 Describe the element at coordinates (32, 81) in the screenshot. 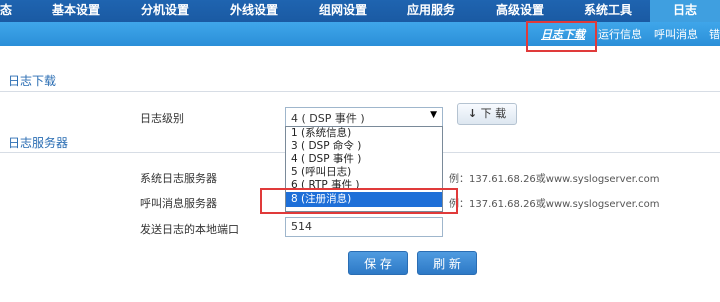

I see `section-title-log-download: 日志下载` at that location.